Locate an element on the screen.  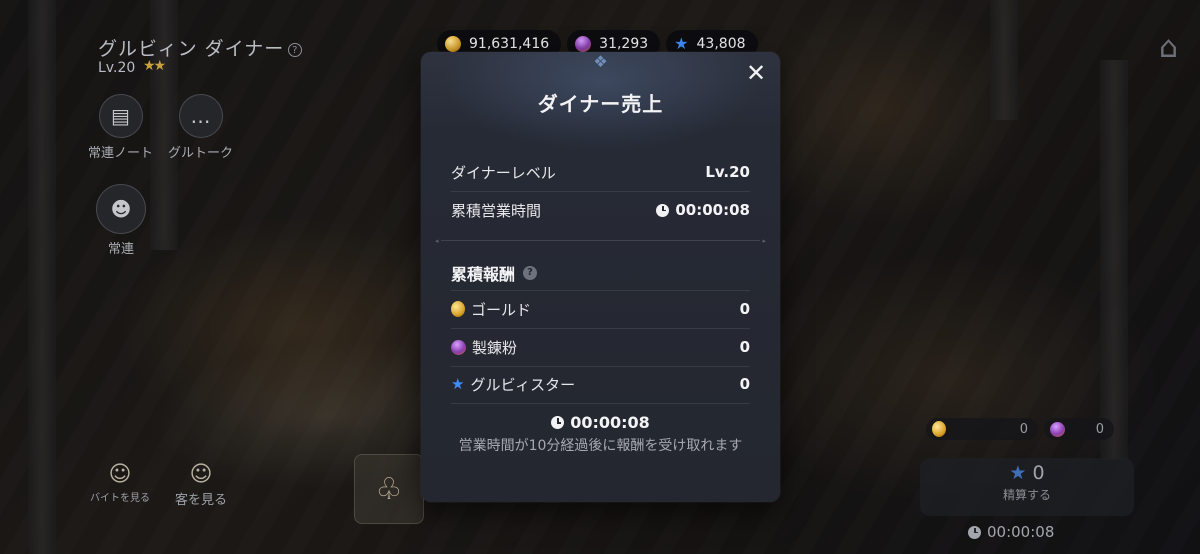
food-card: ♧ is located at coordinates (389, 489).